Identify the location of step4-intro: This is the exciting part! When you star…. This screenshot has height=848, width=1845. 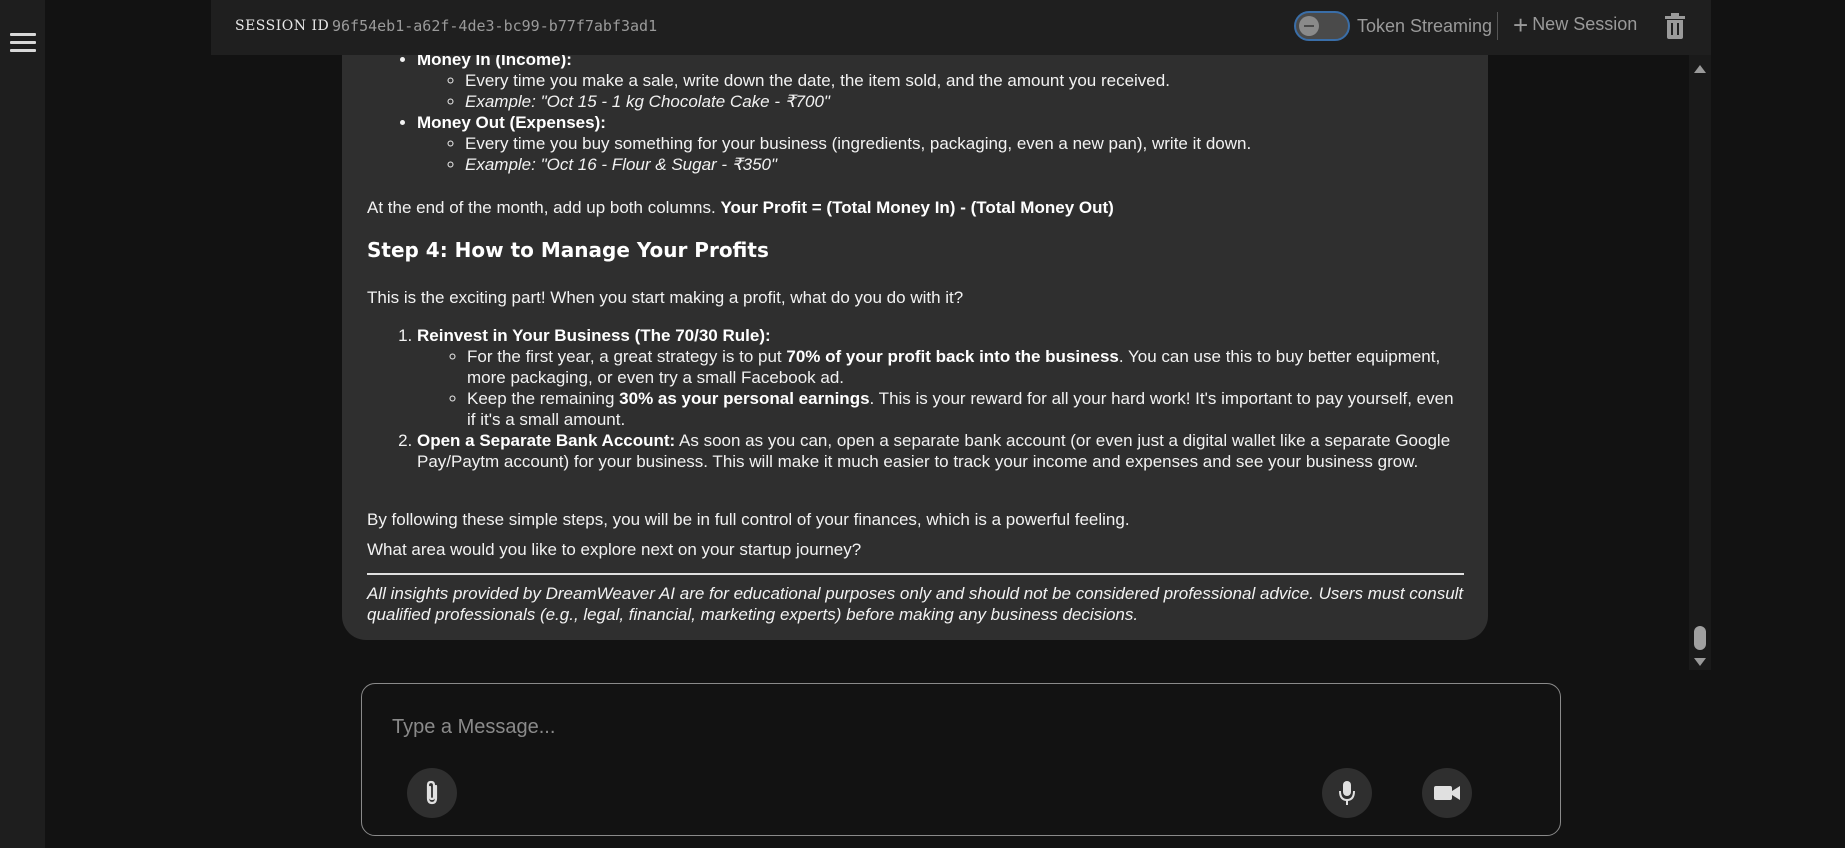
(665, 297).